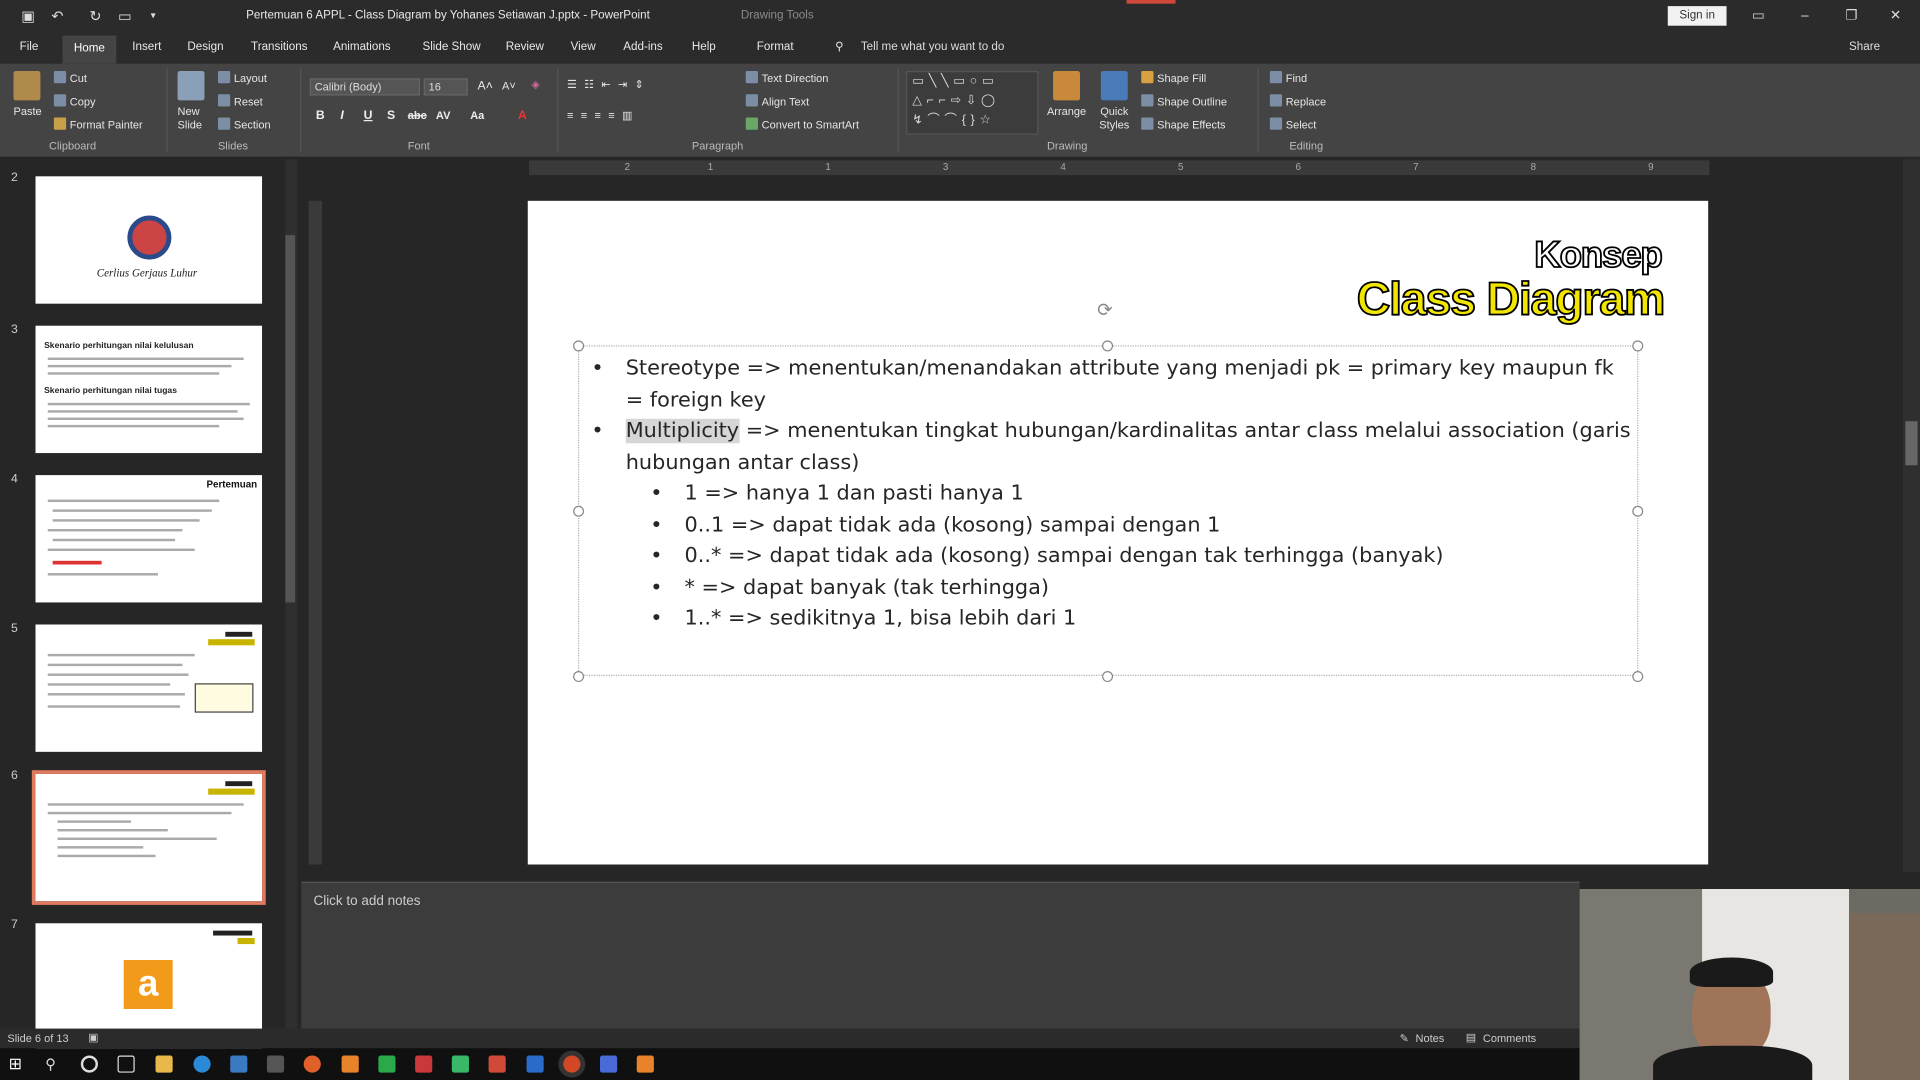 Image resolution: width=1920 pixels, height=1080 pixels. Describe the element at coordinates (1864, 46) in the screenshot. I see `share-button: Share` at that location.